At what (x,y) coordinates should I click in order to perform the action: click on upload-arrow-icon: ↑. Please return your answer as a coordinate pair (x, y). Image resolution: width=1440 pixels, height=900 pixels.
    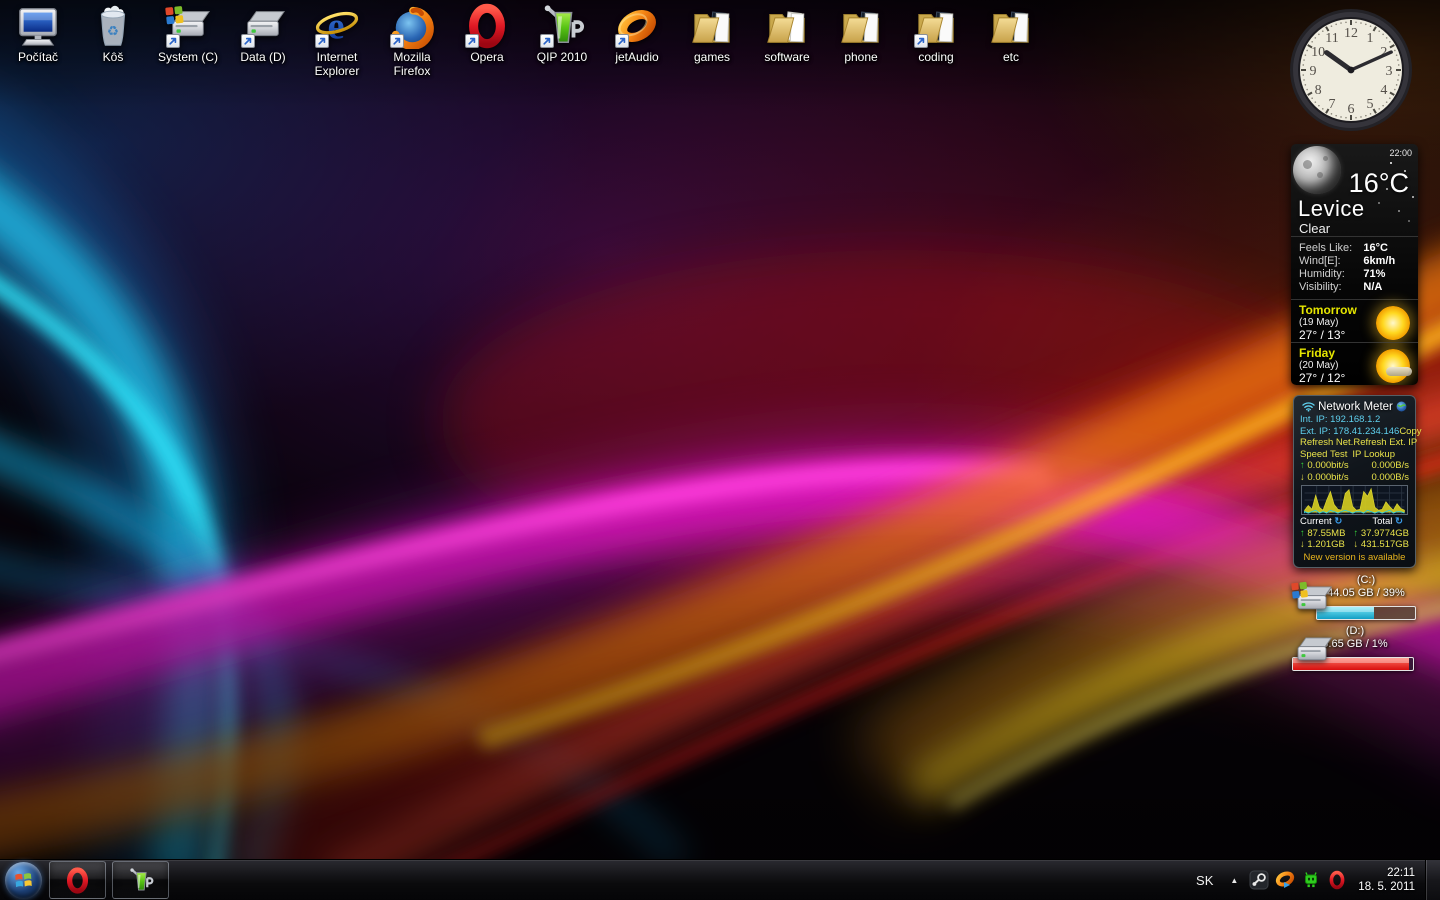
    Looking at the image, I should click on (1302, 465).